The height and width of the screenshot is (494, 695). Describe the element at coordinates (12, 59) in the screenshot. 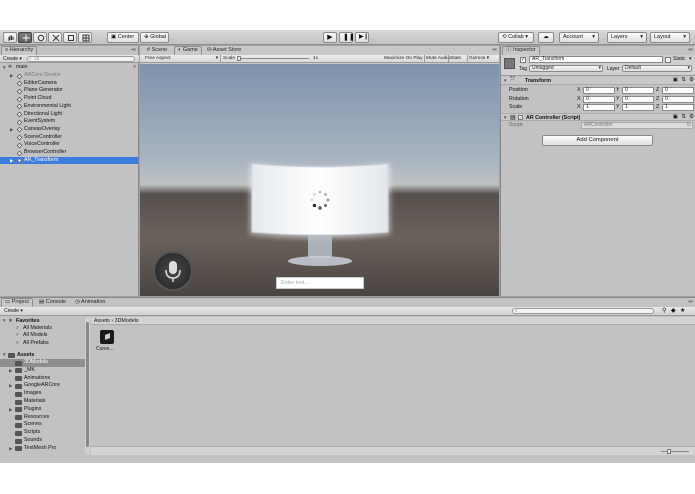

I see `hierarchy-create-button: Create ▾` at that location.